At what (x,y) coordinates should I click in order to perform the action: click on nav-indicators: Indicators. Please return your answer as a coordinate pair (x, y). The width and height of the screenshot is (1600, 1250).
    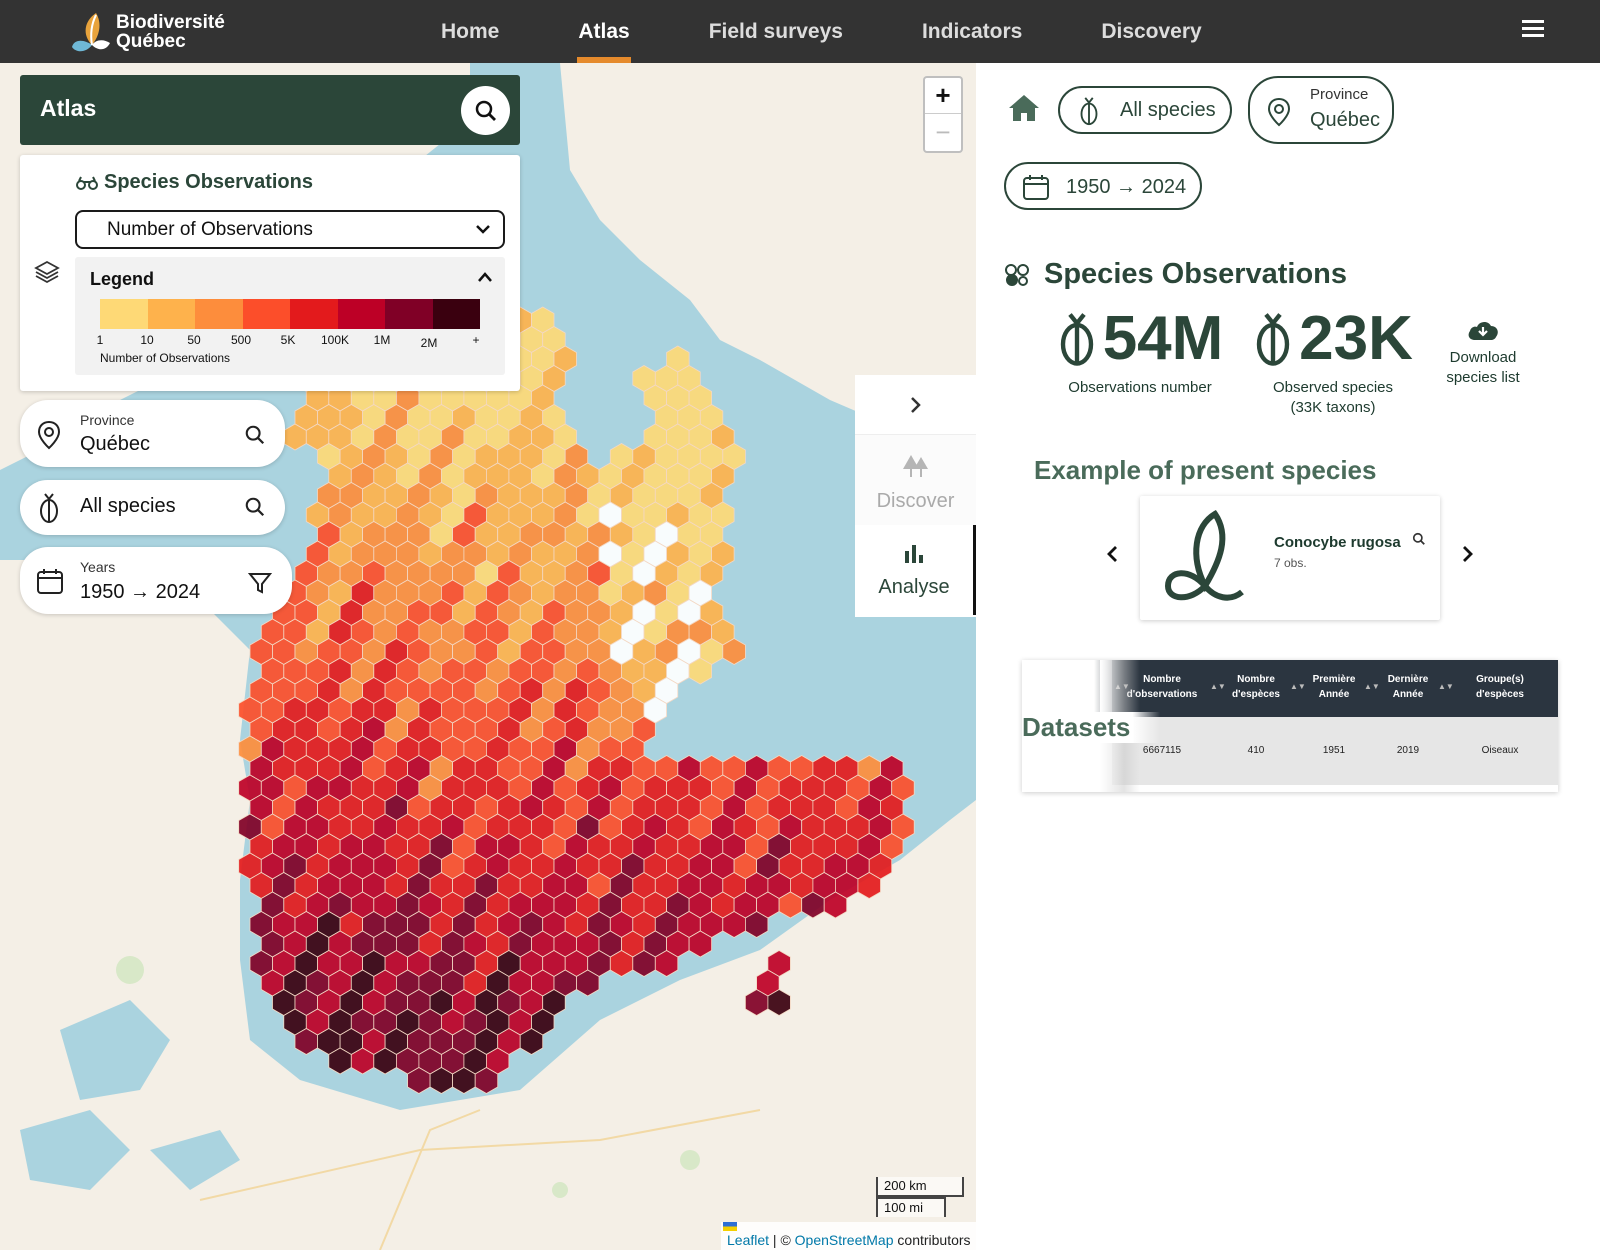
    Looking at the image, I should click on (972, 31).